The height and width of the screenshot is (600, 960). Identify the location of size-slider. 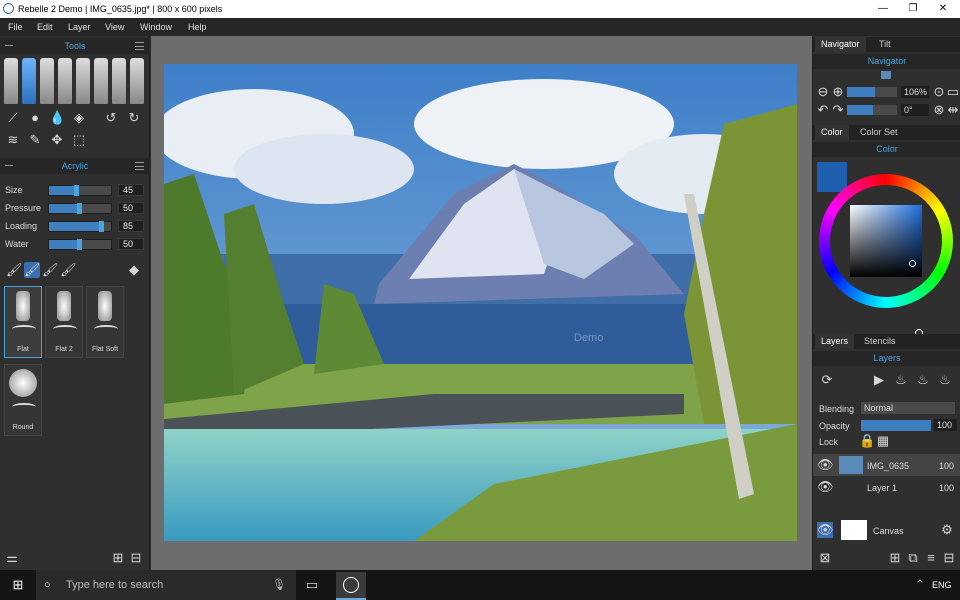
(80, 190).